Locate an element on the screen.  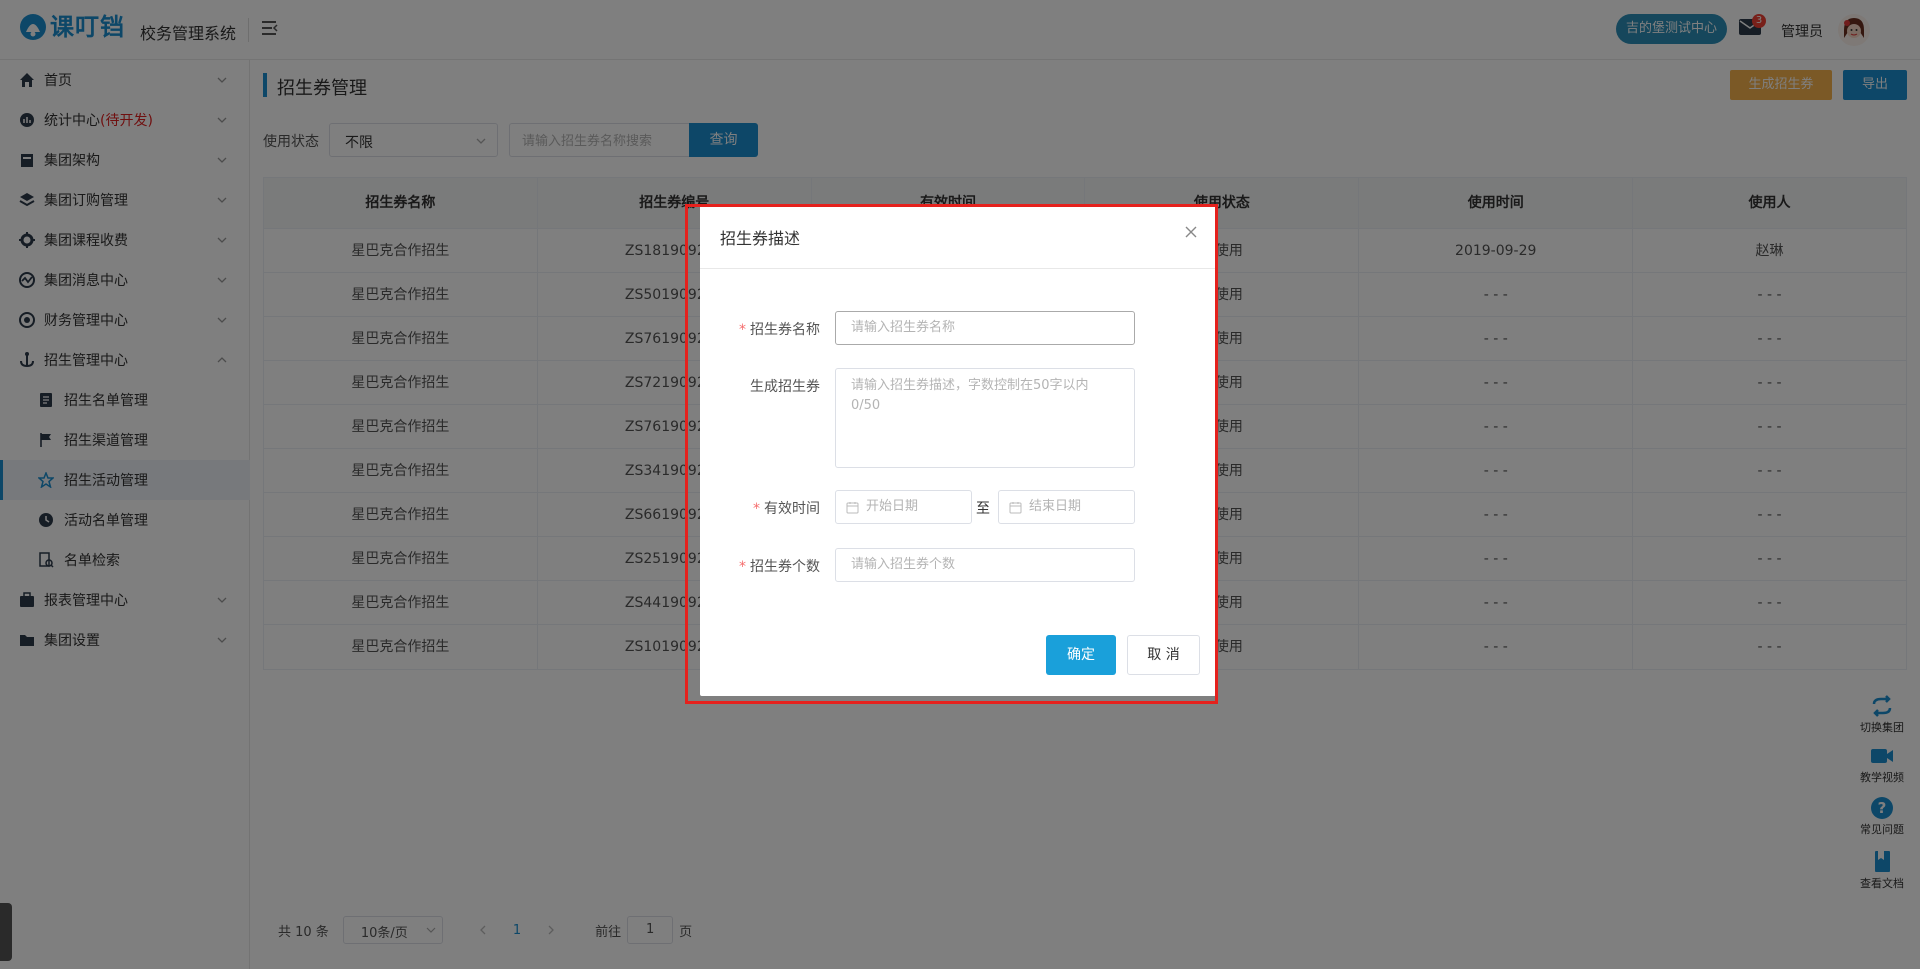
valid-time-label: * 有效时间 is located at coordinates (760, 508).